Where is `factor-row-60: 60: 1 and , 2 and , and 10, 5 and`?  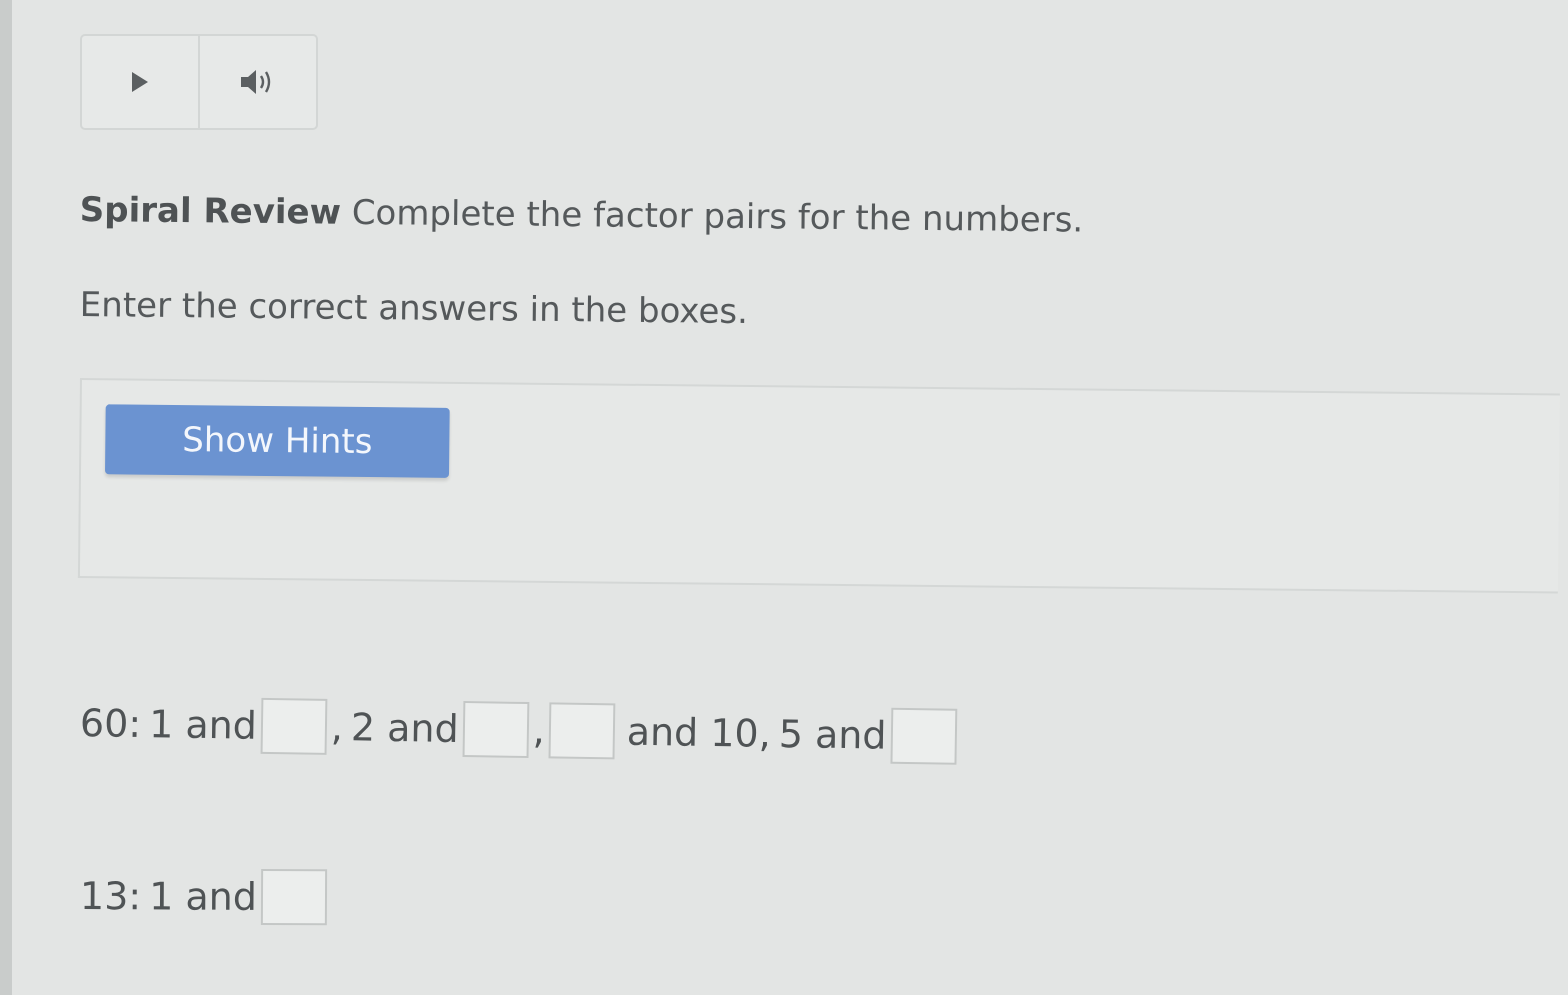
factor-row-60: 60: 1 and , 2 and , and 10, 5 and is located at coordinates (520, 730).